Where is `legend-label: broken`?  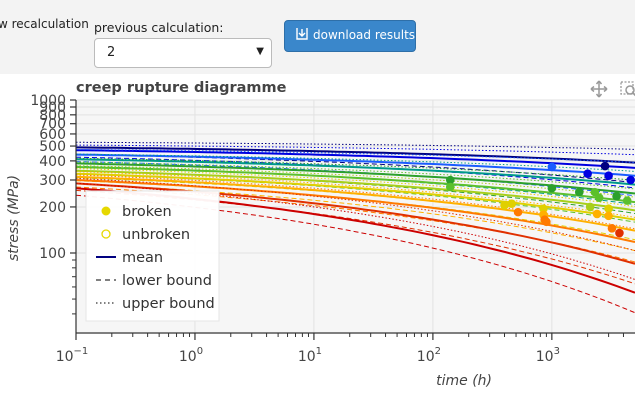 legend-label: broken is located at coordinates (147, 212).